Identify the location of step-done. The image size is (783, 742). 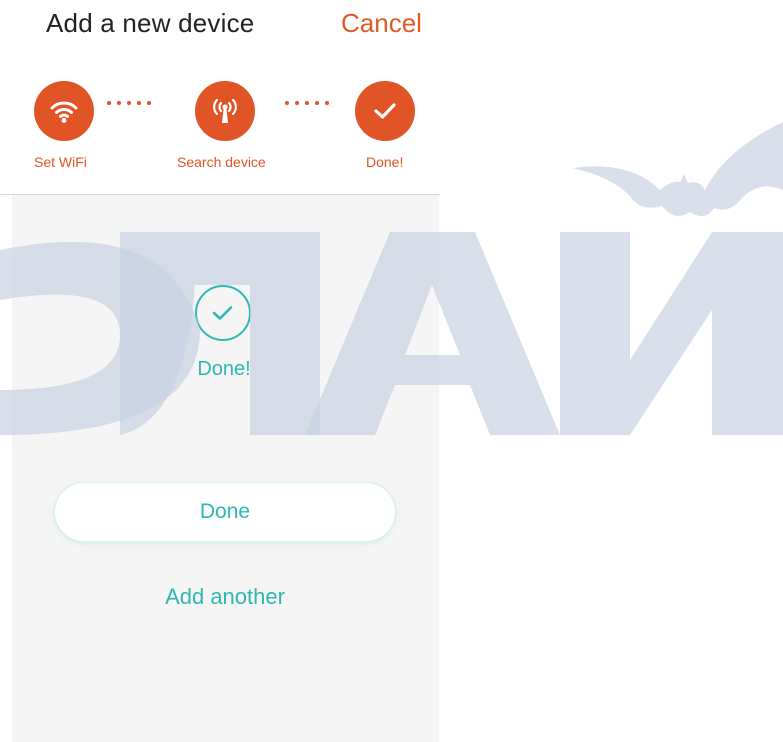
(385, 111).